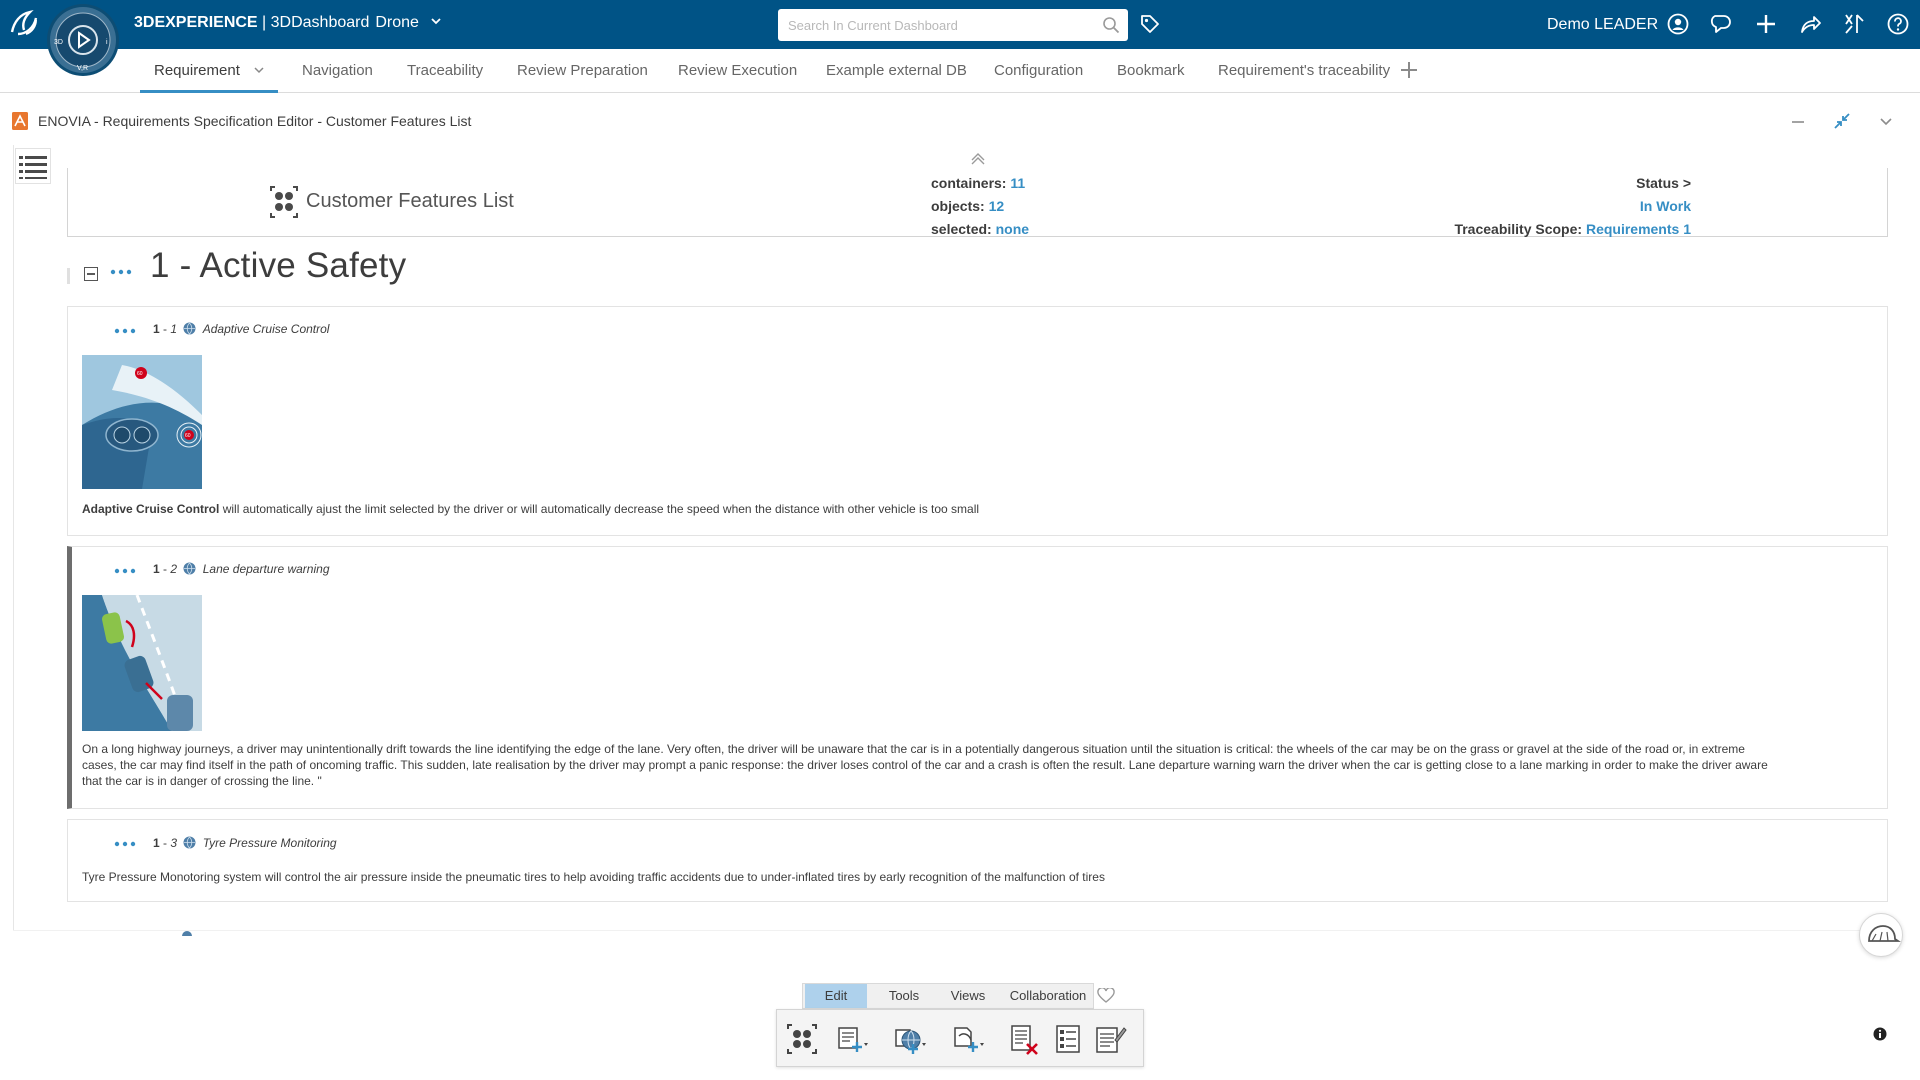 The image size is (1920, 1080). I want to click on app-title: 3DEXPERIENCE | 3DDashboard Drone, so click(288, 23).